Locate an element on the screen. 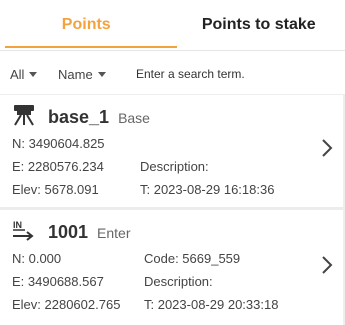 The image size is (345, 325). svg-text: IN is located at coordinates (17, 225).